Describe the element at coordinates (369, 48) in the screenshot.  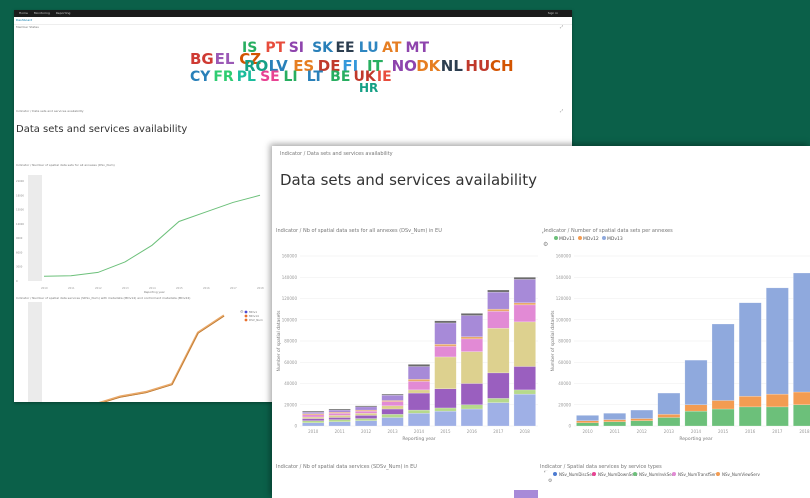
I see `wordcloud-word: LU` at that location.